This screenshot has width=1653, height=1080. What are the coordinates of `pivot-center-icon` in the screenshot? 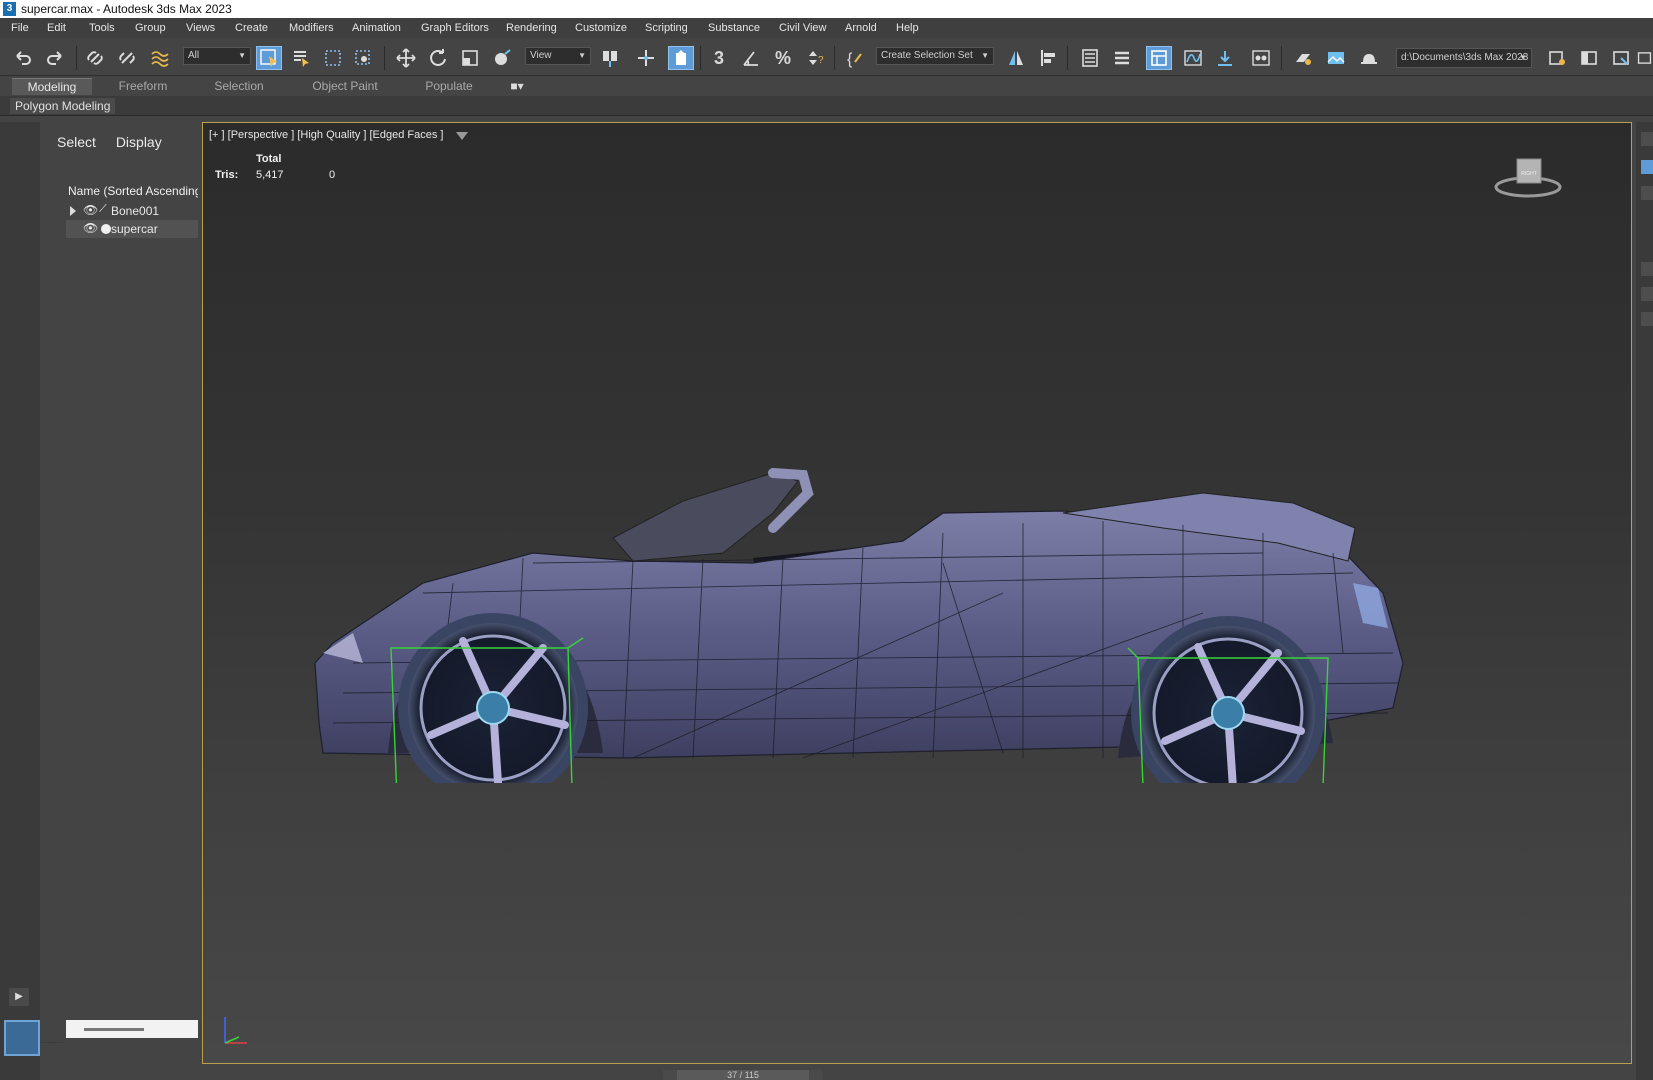 It's located at (610, 58).